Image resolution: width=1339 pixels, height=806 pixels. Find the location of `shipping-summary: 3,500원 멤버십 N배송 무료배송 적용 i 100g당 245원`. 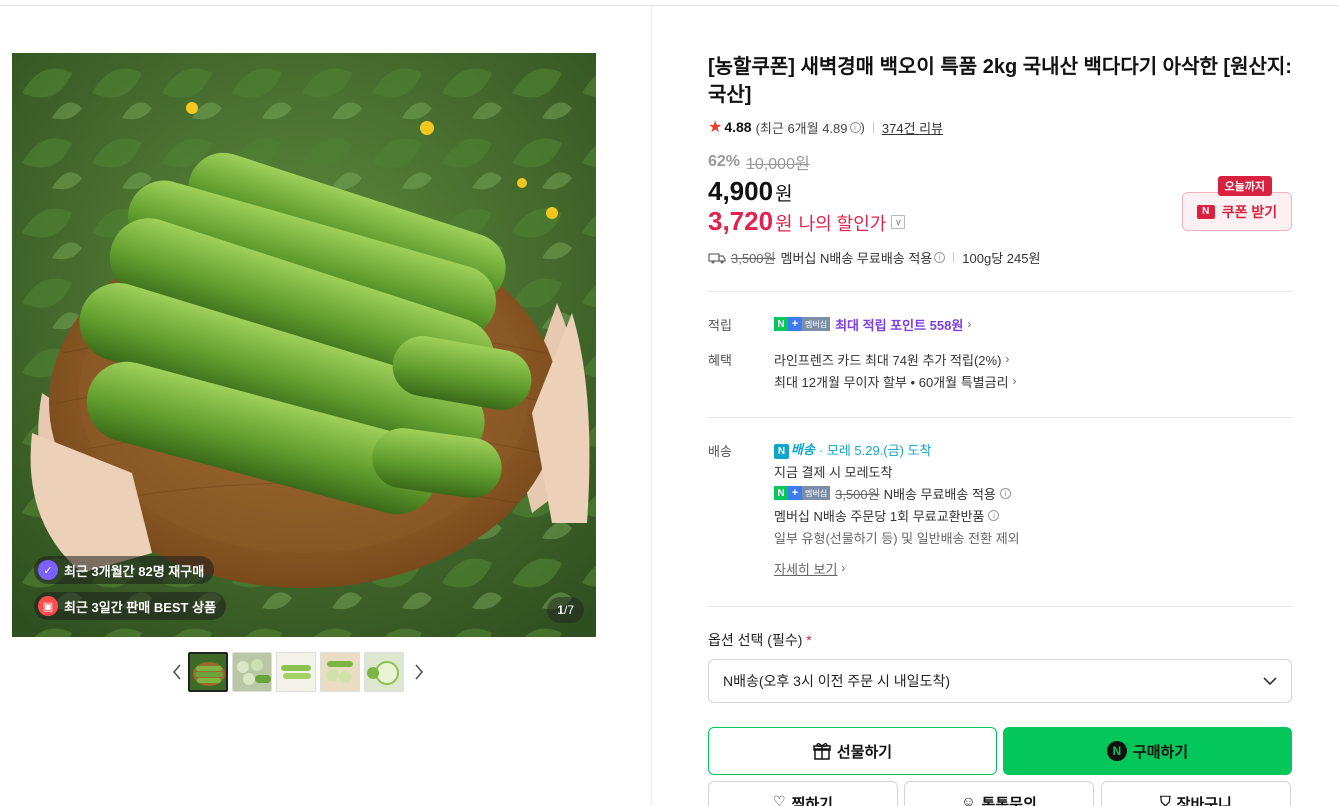

shipping-summary: 3,500원 멤버십 N배송 무료배송 적용 i 100g당 245원 is located at coordinates (874, 257).